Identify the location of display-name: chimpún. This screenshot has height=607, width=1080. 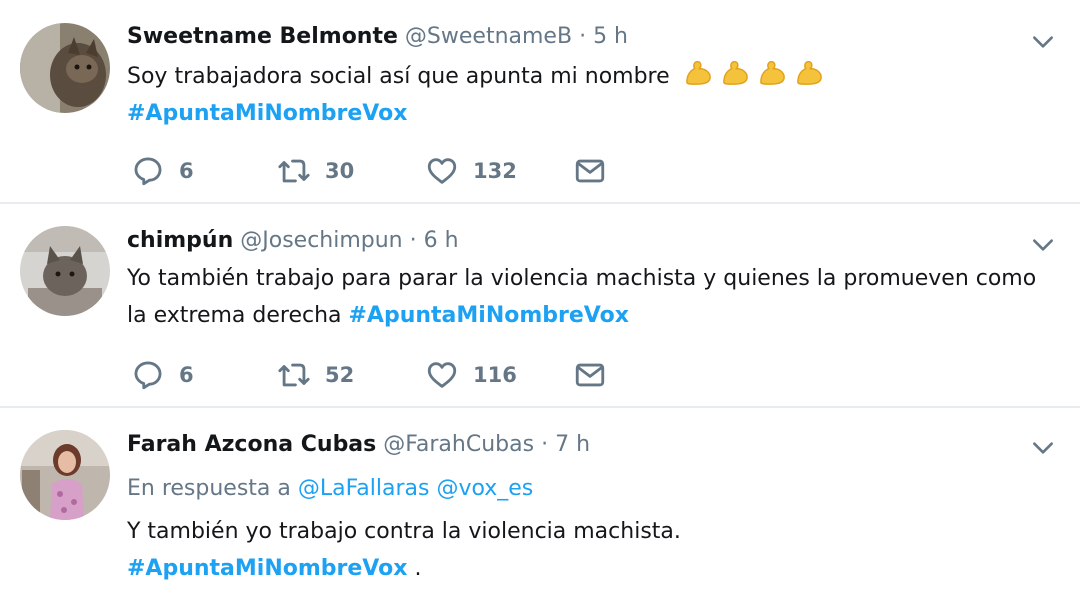
(180, 240).